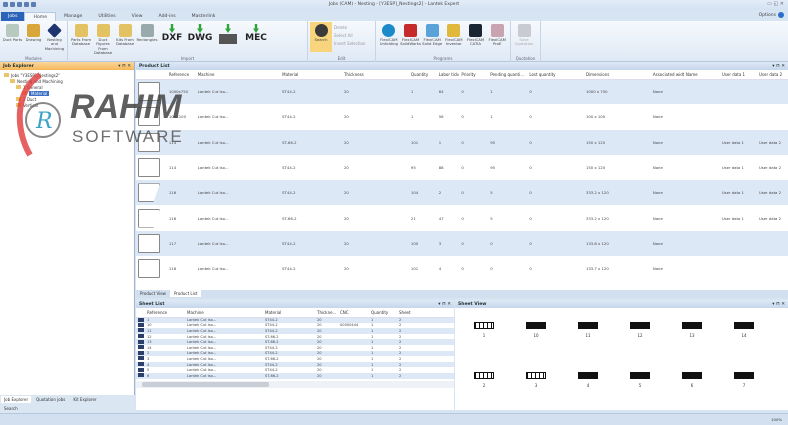 Image resolution: width=788 pixels, height=425 pixels. I want to click on table-cell: 101, so click(422, 142).